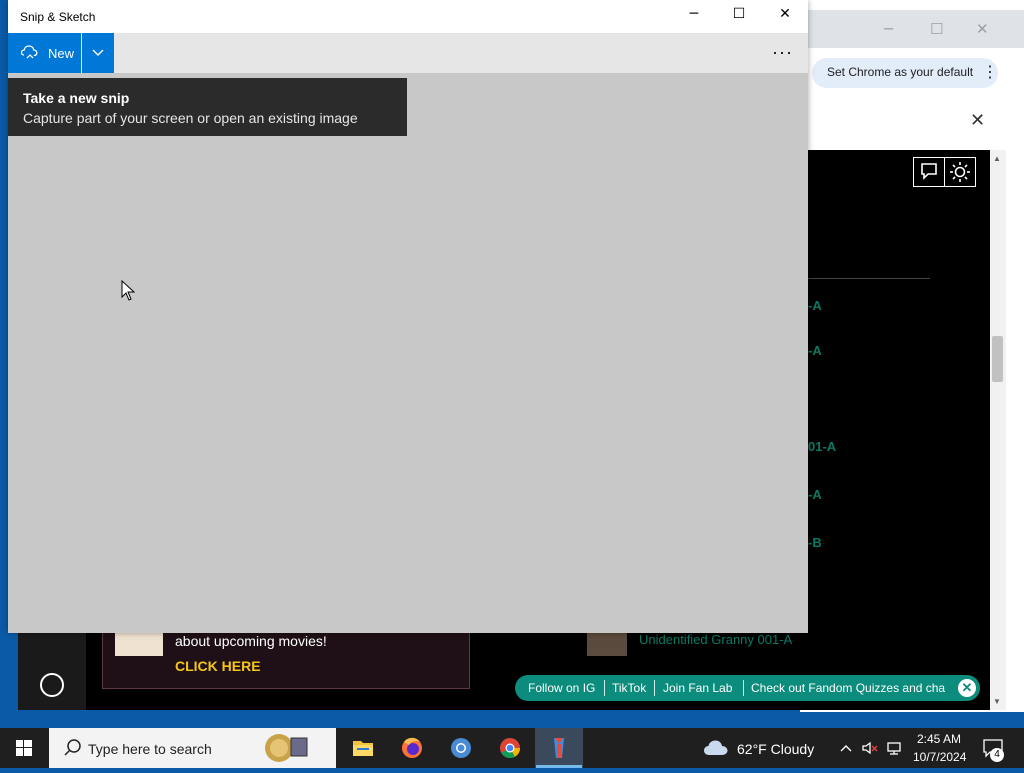 This screenshot has height=773, width=1024. What do you see at coordinates (218, 666) in the screenshot?
I see `promo-cta-link: CLICK HERE` at bounding box center [218, 666].